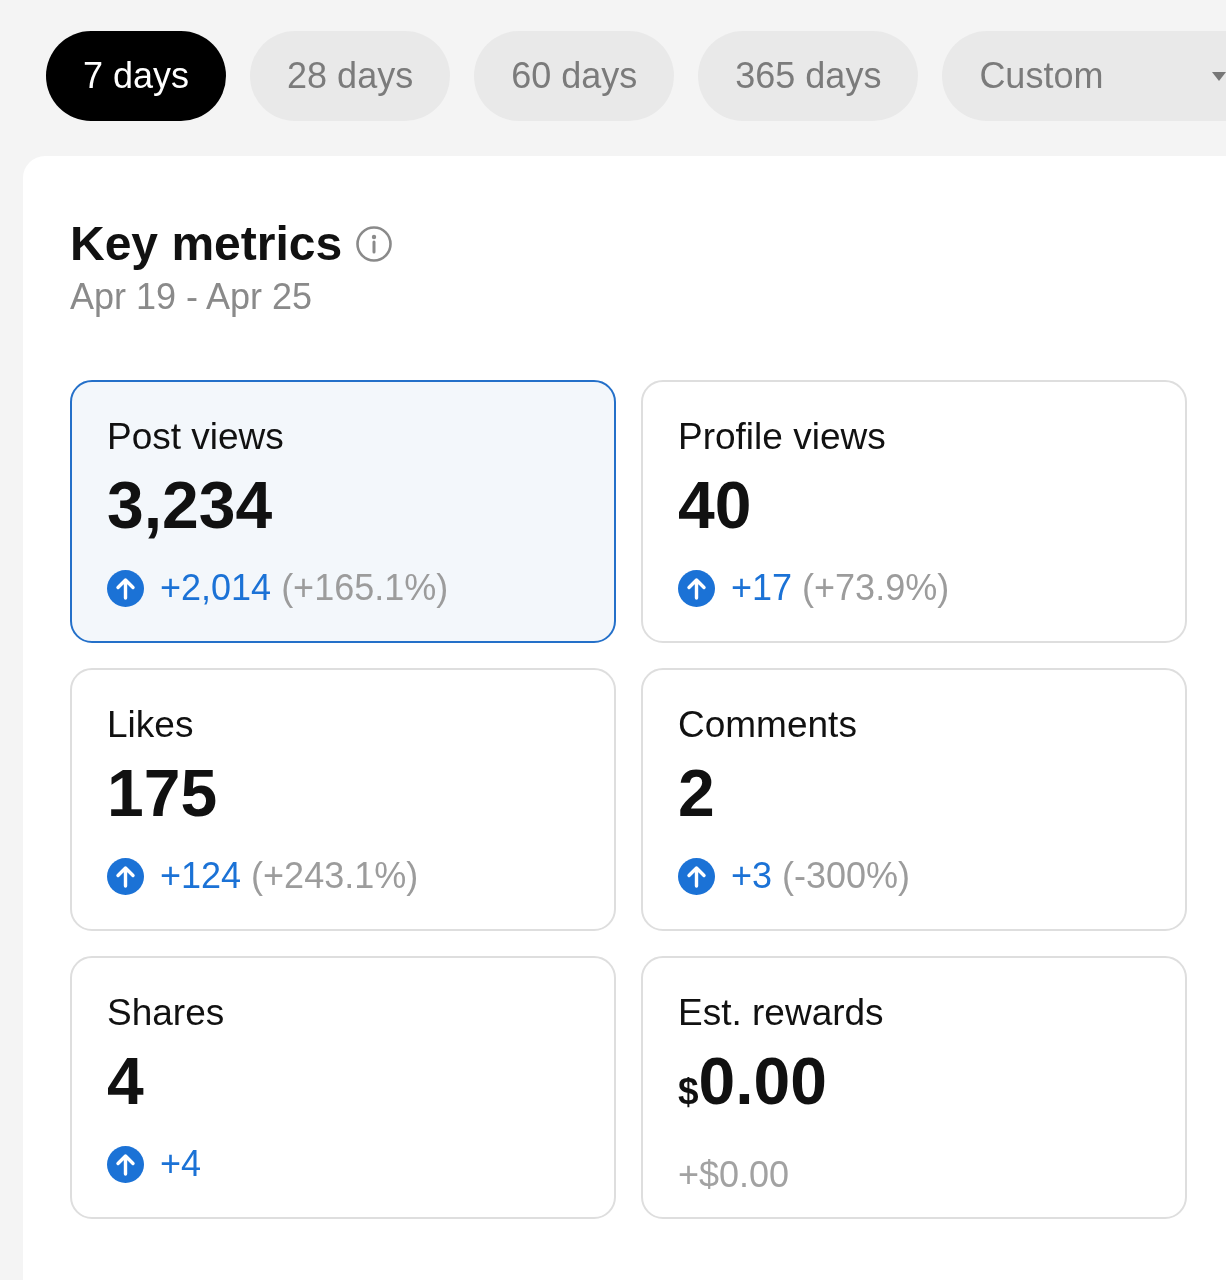  I want to click on date-range-tab: 7 days, so click(136, 76).